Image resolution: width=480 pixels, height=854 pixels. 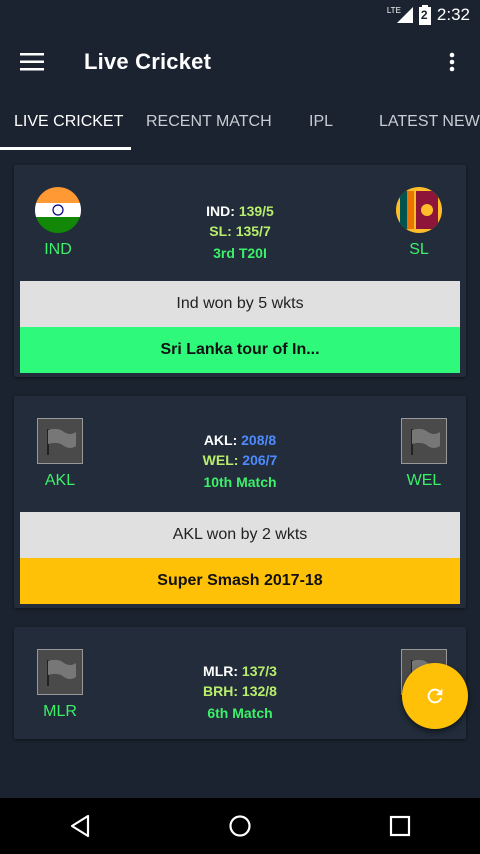 What do you see at coordinates (221, 671) in the screenshot?
I see `score1-label: MLR:` at bounding box center [221, 671].